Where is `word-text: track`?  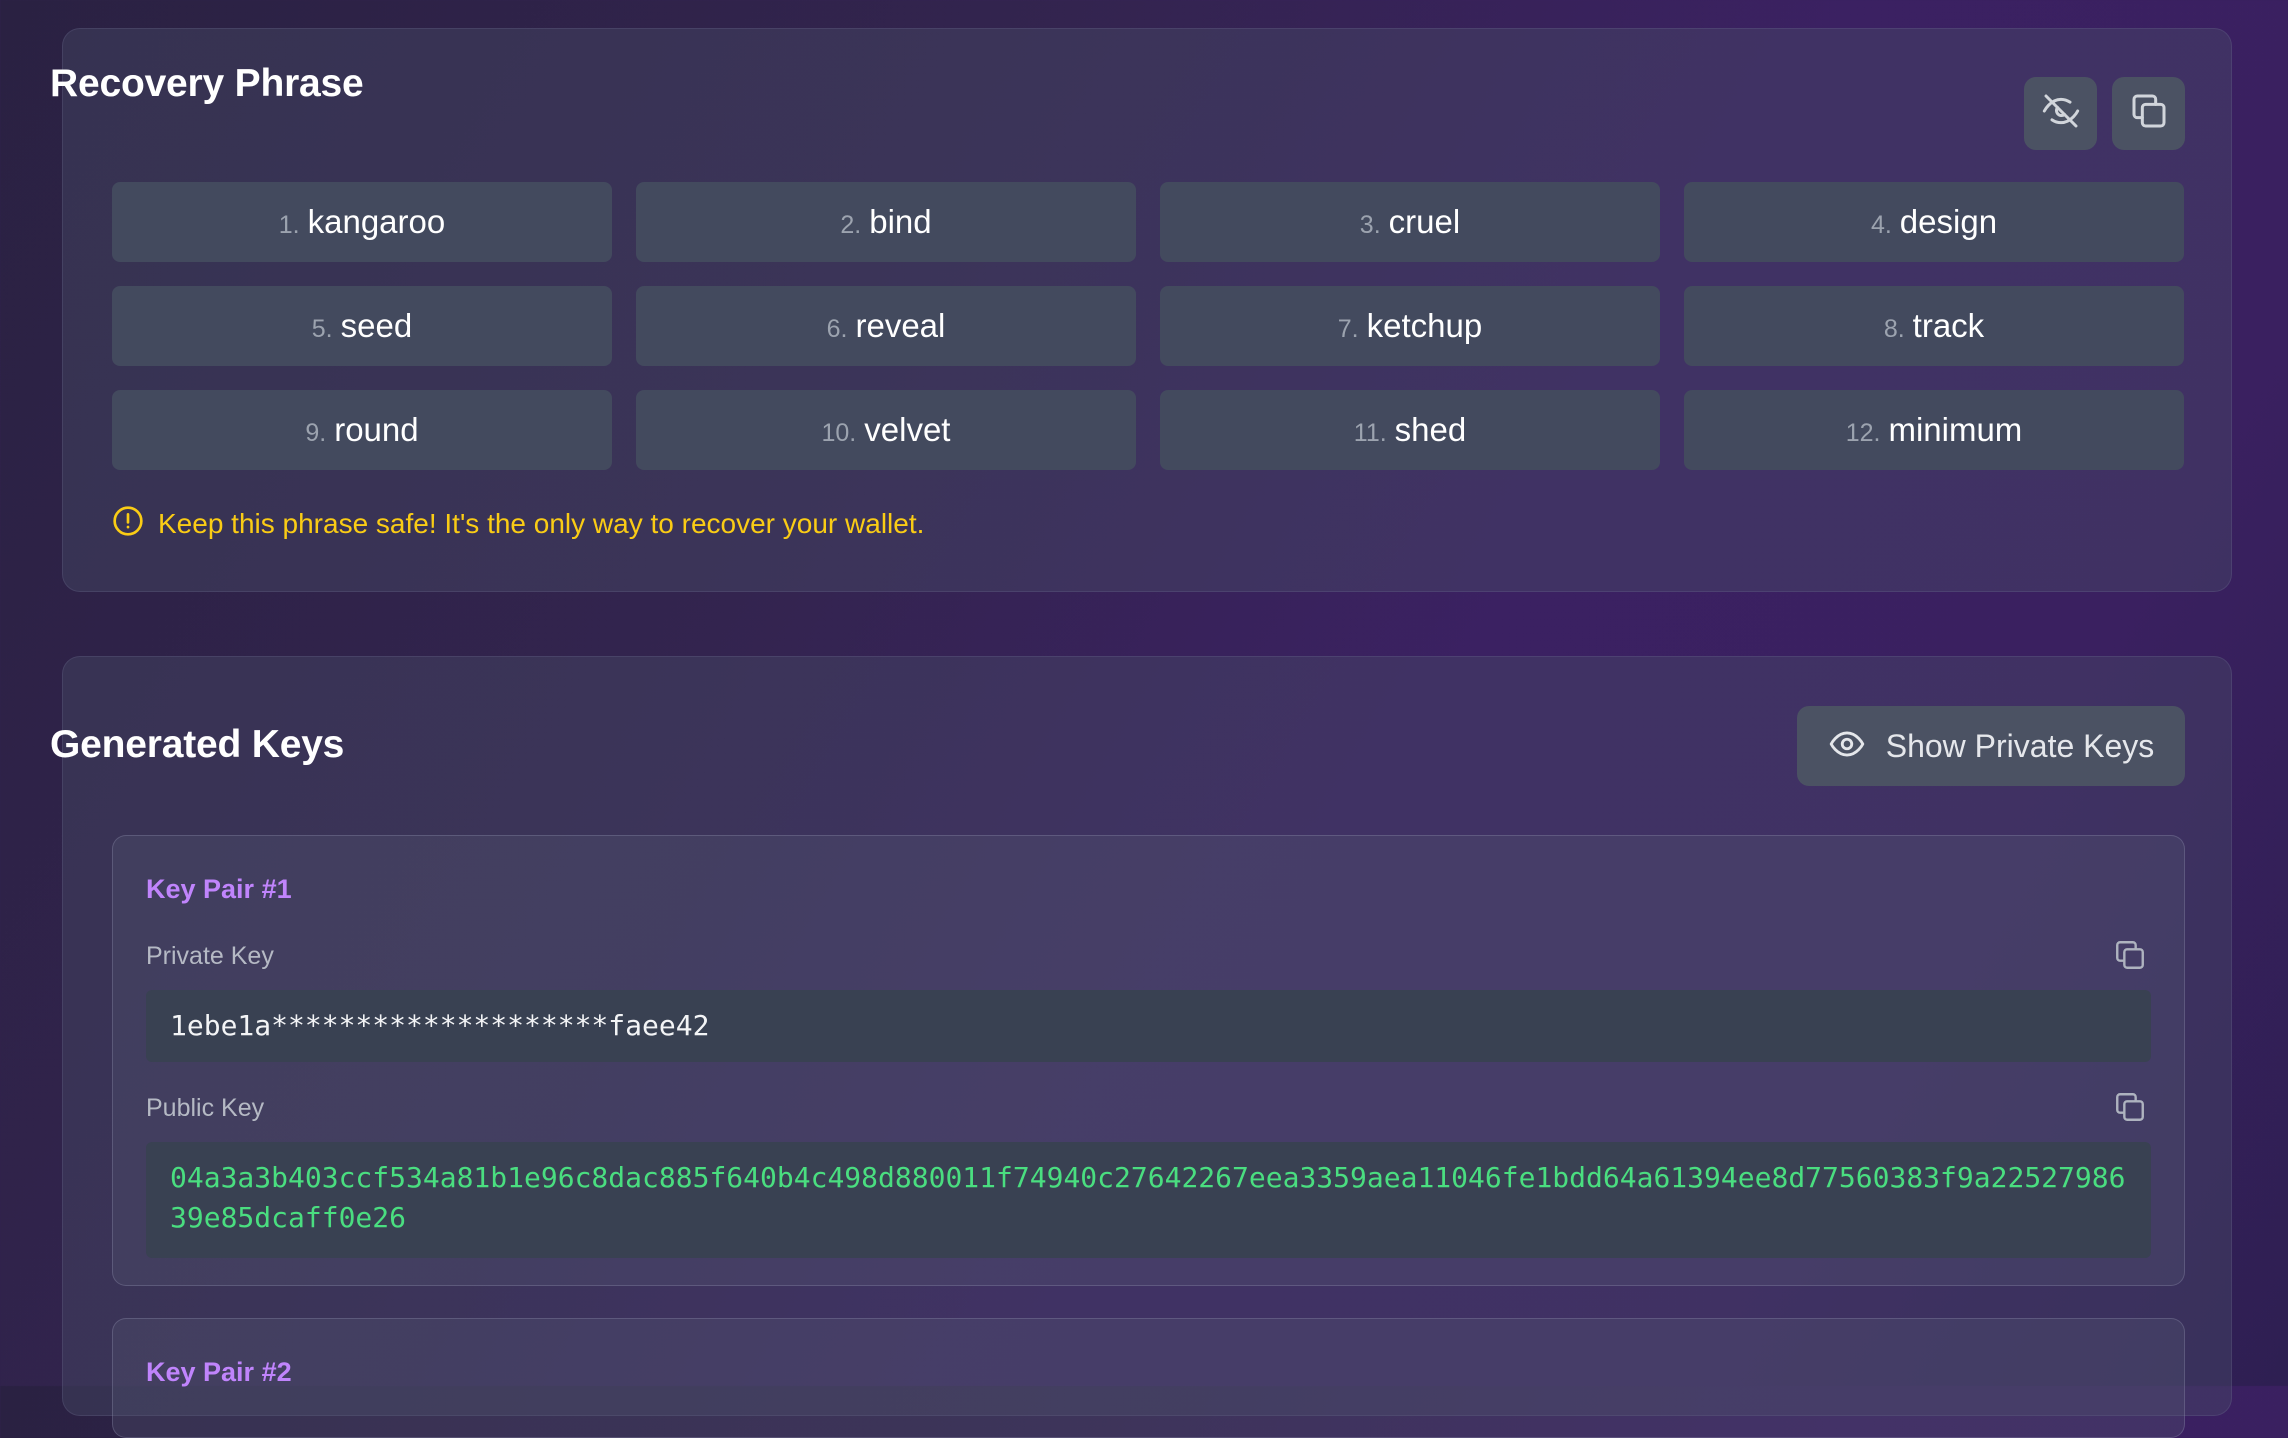 word-text: track is located at coordinates (1948, 325).